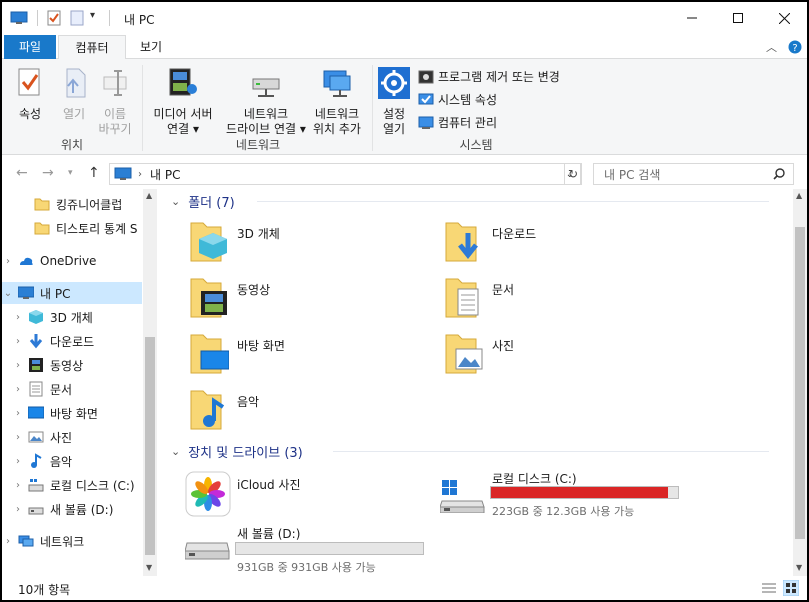  I want to click on media-server-icon, so click(183, 82).